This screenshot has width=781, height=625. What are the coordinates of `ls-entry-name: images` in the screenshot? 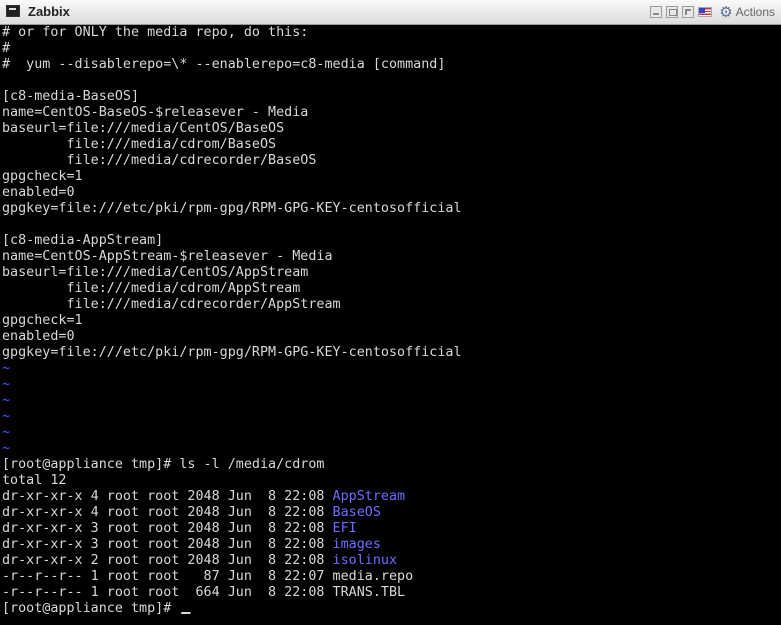 It's located at (356, 544).